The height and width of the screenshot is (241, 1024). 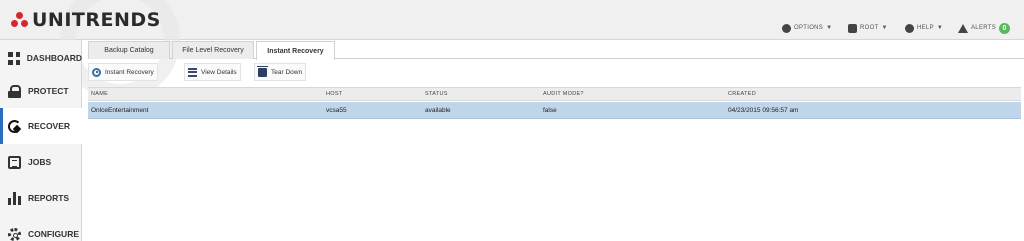 I want to click on cell-created: 04/23/2015 09:56:57 am, so click(x=763, y=110).